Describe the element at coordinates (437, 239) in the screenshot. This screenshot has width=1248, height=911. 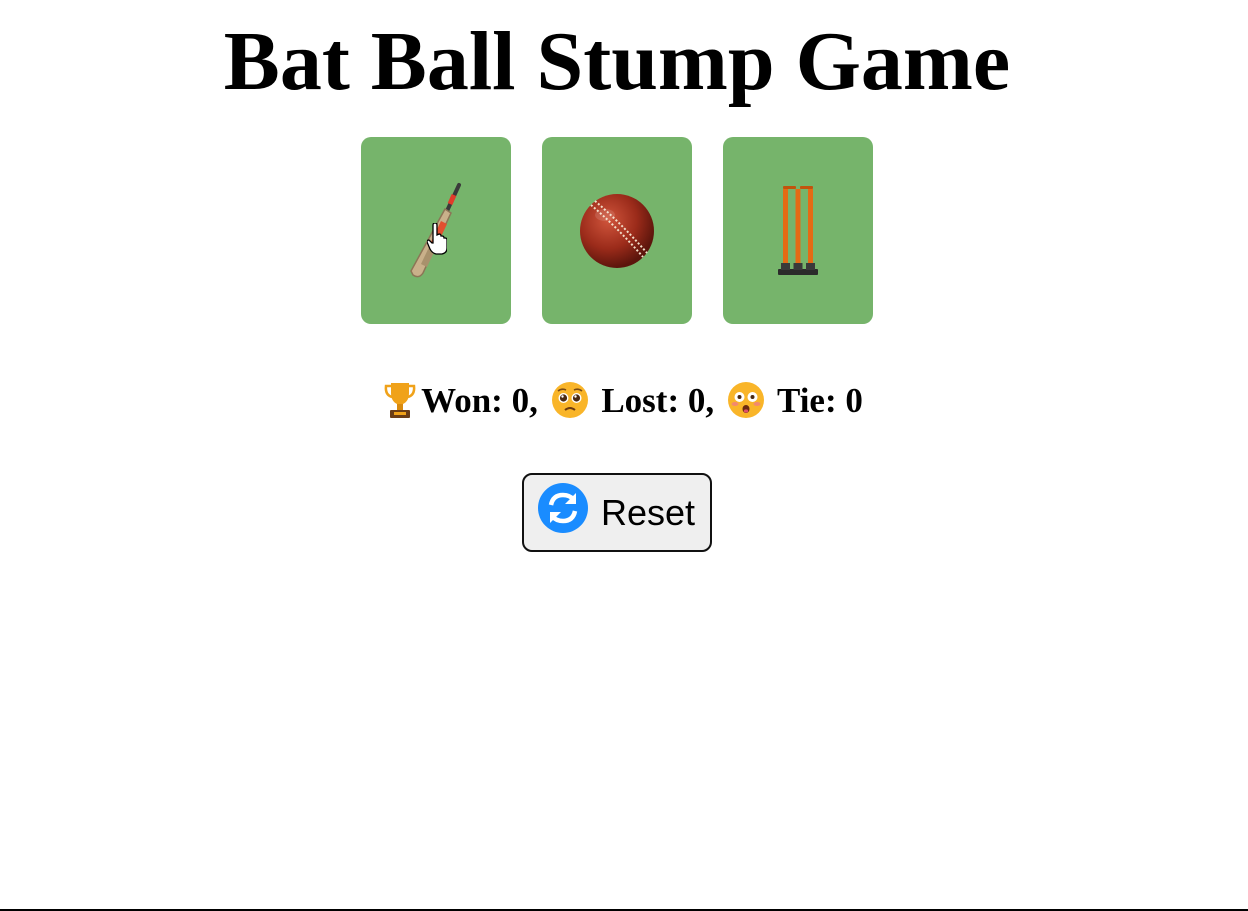
I see `hand-cursor-icon` at that location.